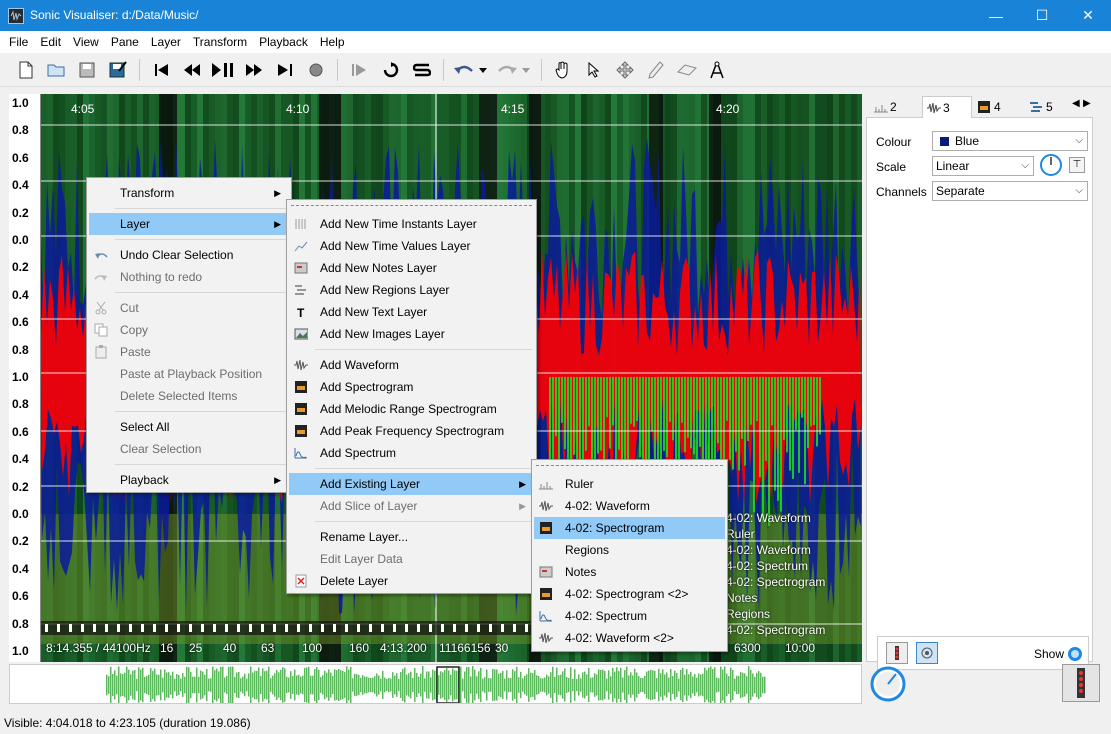 The height and width of the screenshot is (734, 1111). I want to click on zoom-dial-icon, so click(888, 684).